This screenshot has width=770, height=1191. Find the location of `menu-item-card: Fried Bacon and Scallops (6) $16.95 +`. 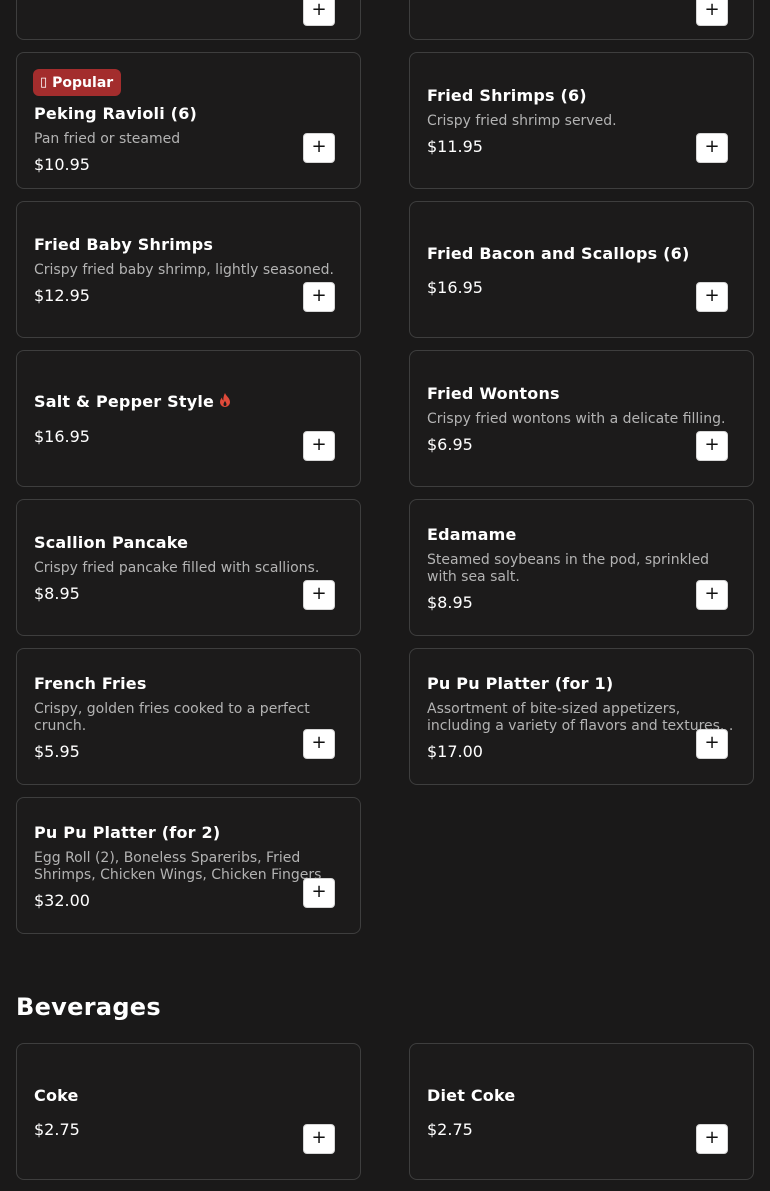

menu-item-card: Fried Bacon and Scallops (6) $16.95 + is located at coordinates (581, 269).